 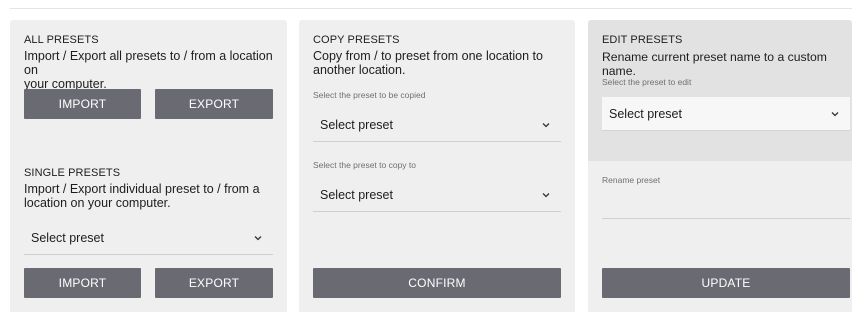 What do you see at coordinates (214, 104) in the screenshot?
I see `all-export-button: EXPORT` at bounding box center [214, 104].